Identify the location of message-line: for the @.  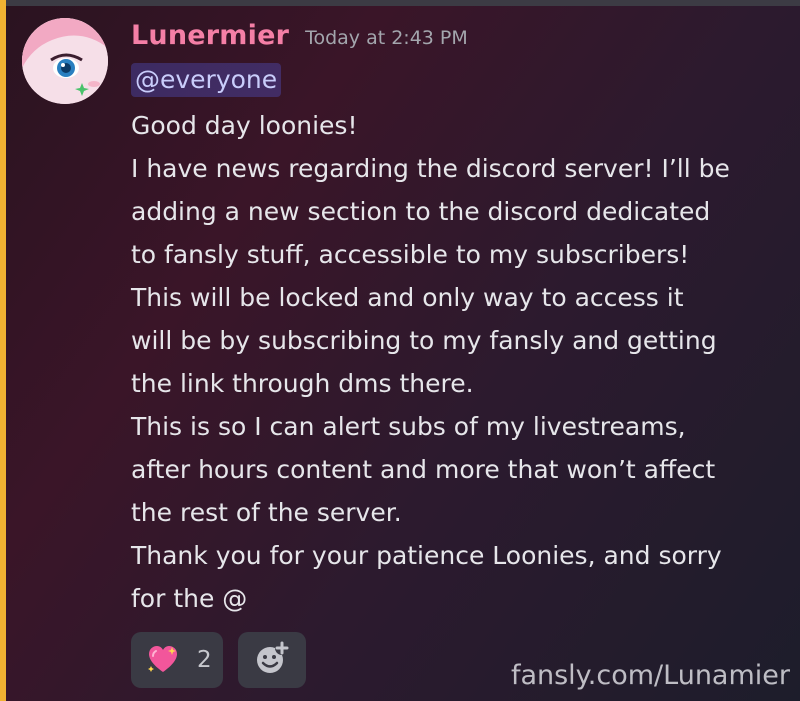
(189, 598).